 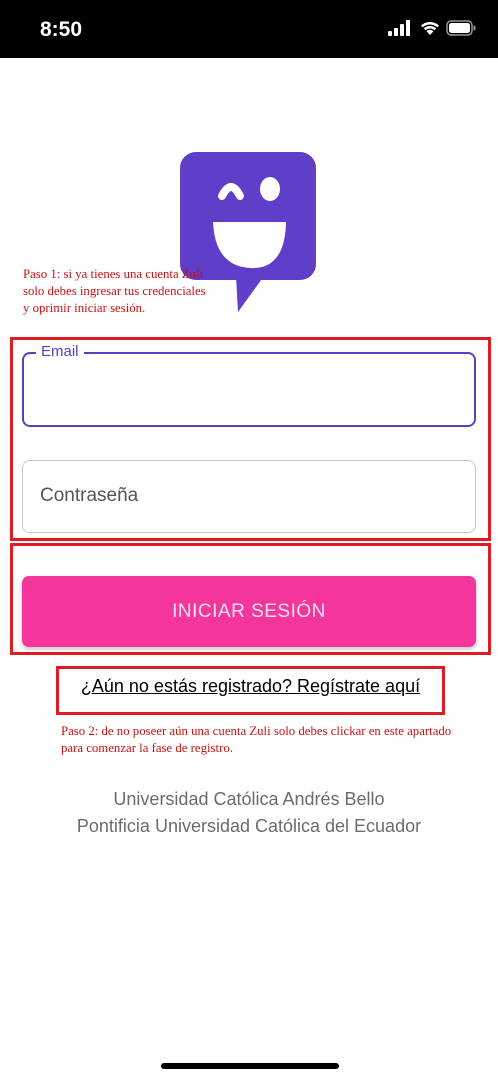 I want to click on wifi-icon, so click(x=430, y=28).